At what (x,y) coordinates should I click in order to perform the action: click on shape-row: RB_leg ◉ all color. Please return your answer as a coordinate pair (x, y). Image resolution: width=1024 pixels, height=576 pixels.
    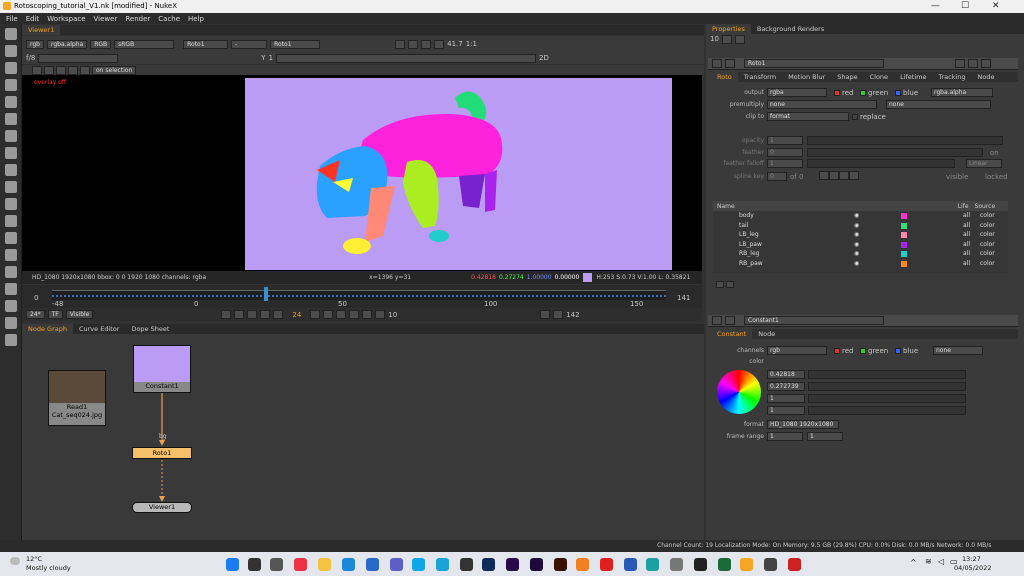
    Looking at the image, I should click on (860, 254).